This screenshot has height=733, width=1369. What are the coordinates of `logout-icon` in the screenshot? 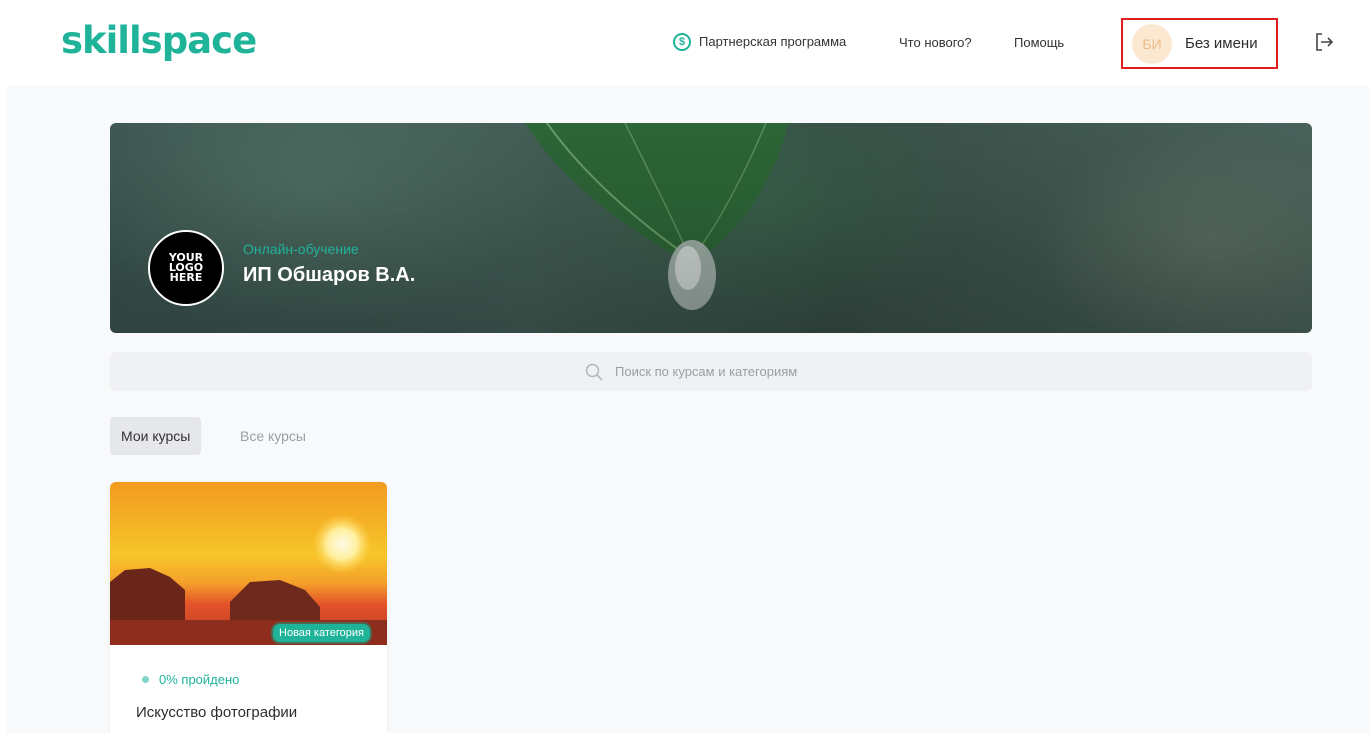 It's located at (1324, 42).